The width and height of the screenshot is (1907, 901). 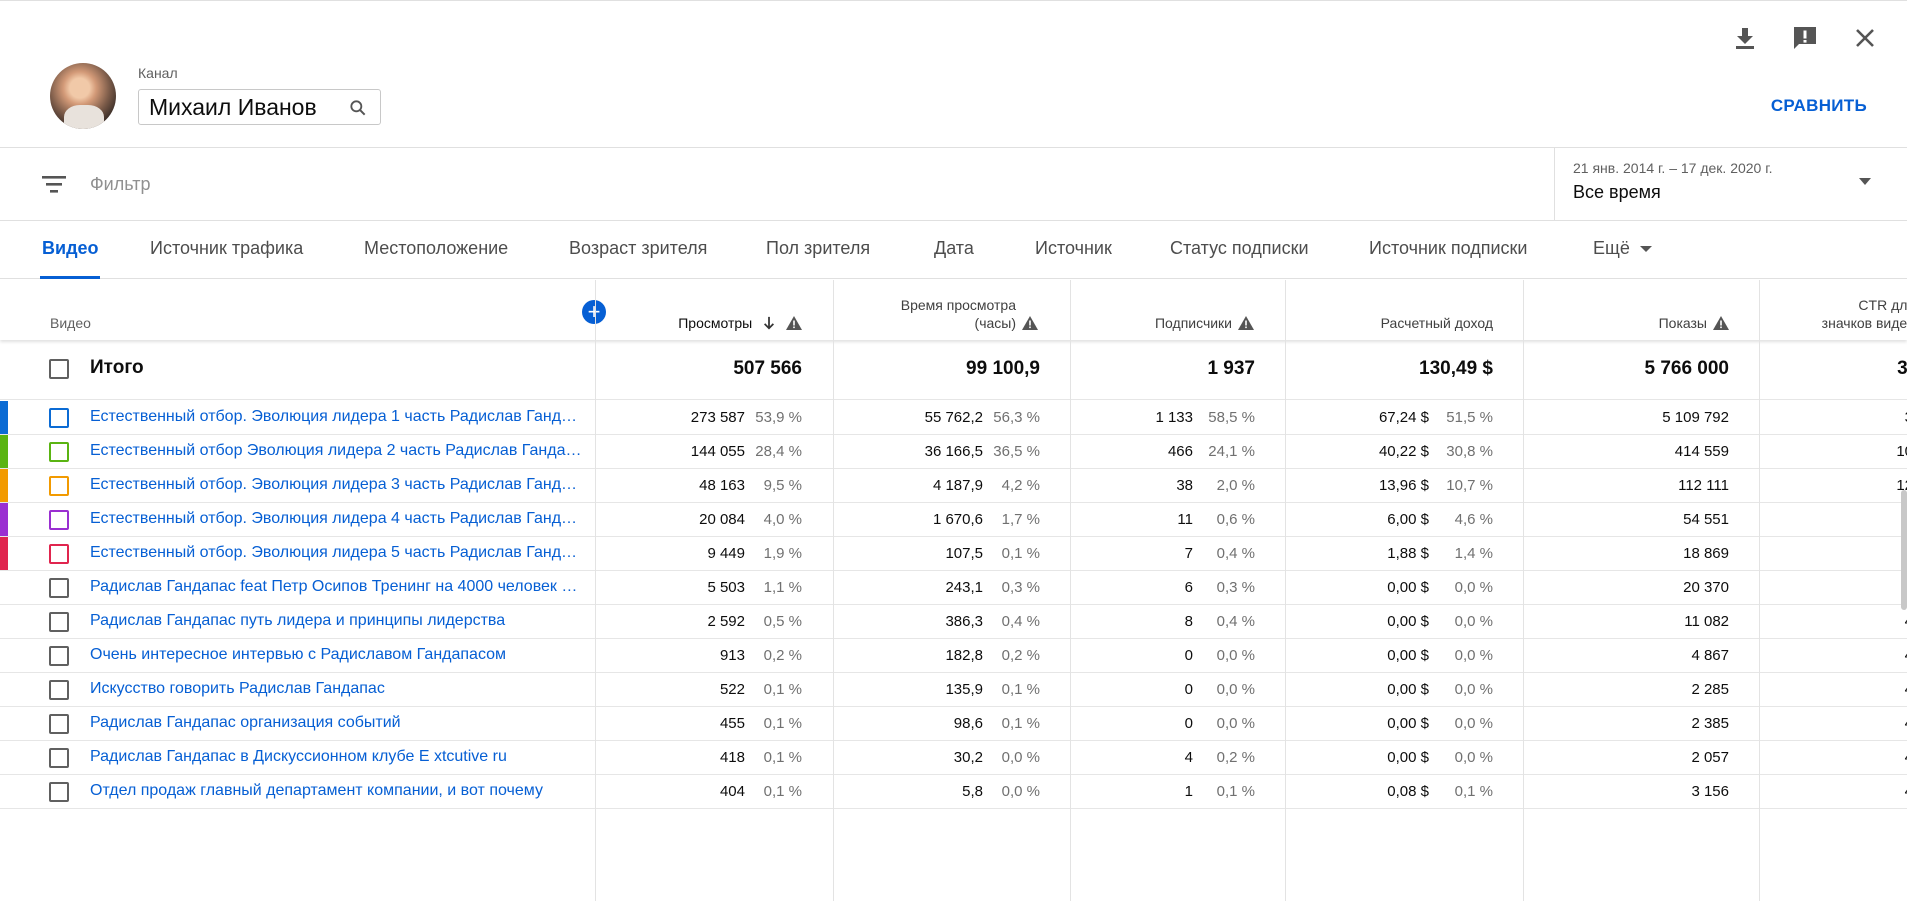 I want to click on feedback-icon, so click(x=1805, y=38).